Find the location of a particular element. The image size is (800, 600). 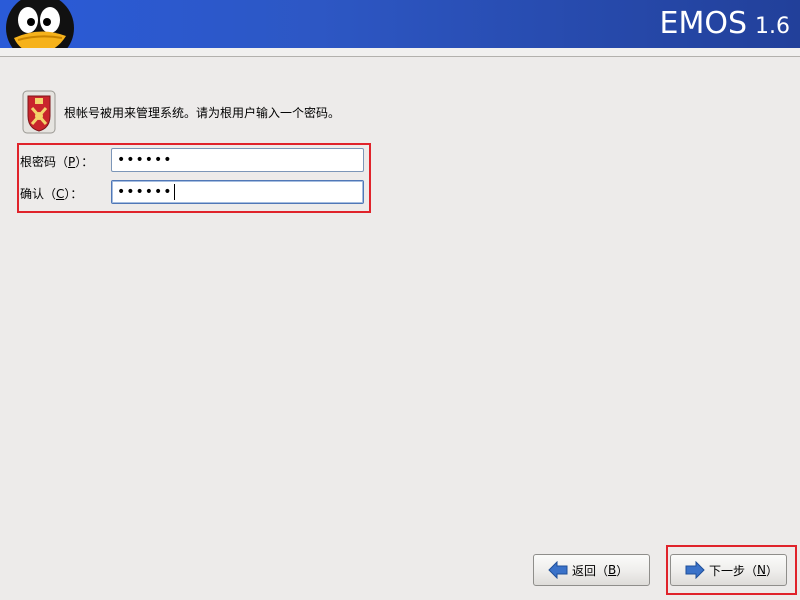

left-arrow-icon is located at coordinates (558, 570).